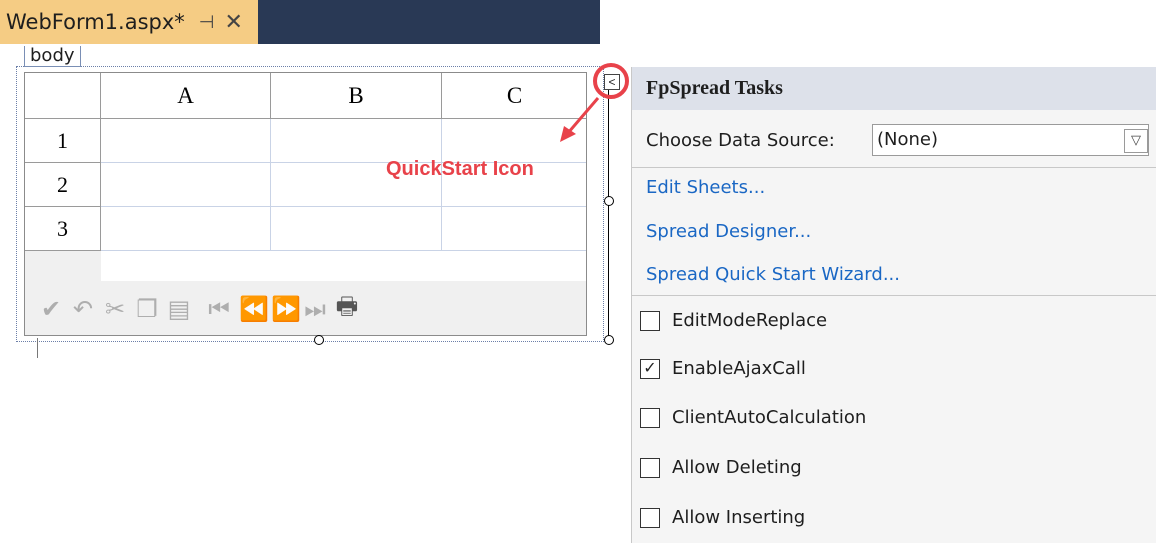 This screenshot has width=1156, height=543. I want to click on checkbox-allow-inserting: Allow Inserting, so click(722, 517).